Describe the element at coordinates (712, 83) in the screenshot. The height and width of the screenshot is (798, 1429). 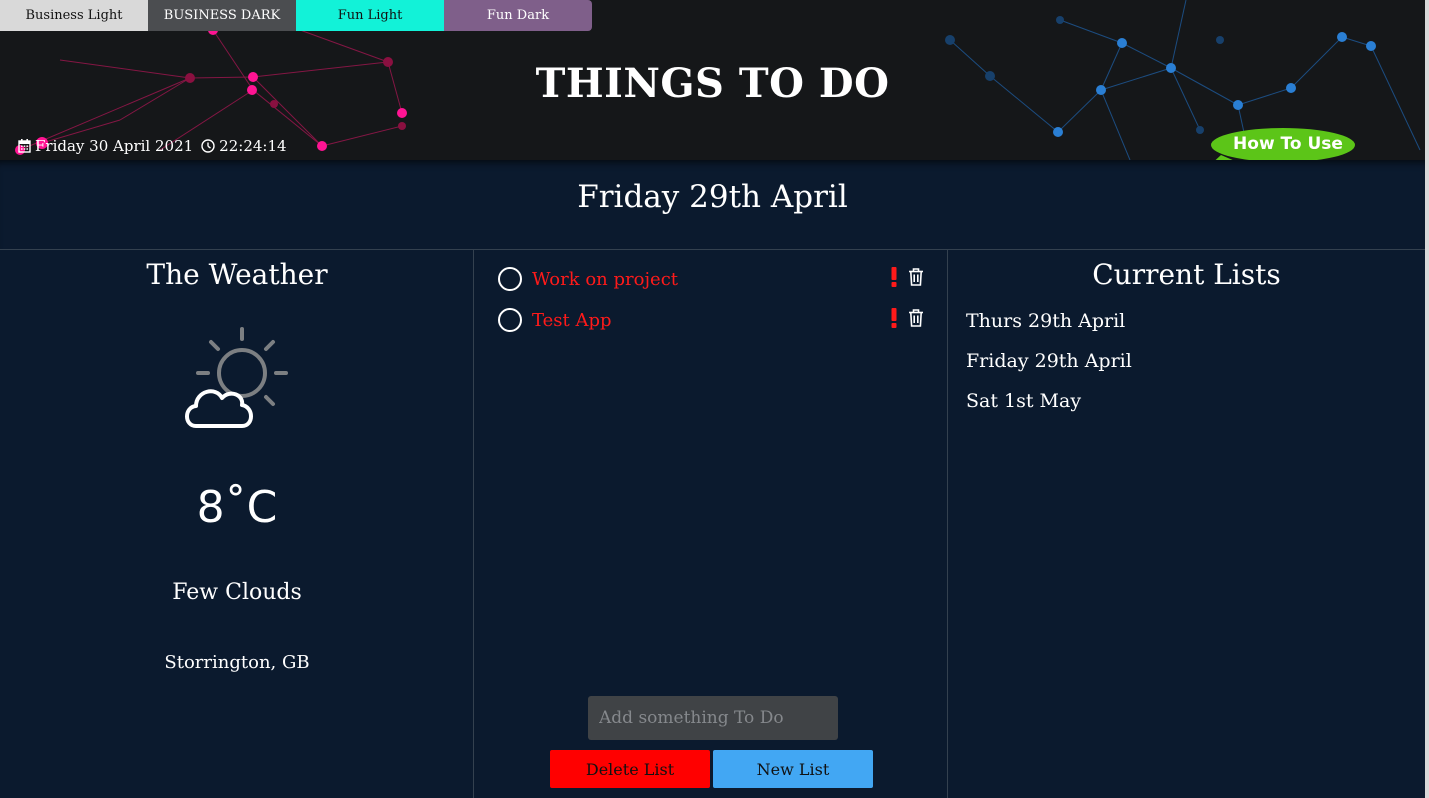
I see `app-title: THINGS TO DO` at that location.